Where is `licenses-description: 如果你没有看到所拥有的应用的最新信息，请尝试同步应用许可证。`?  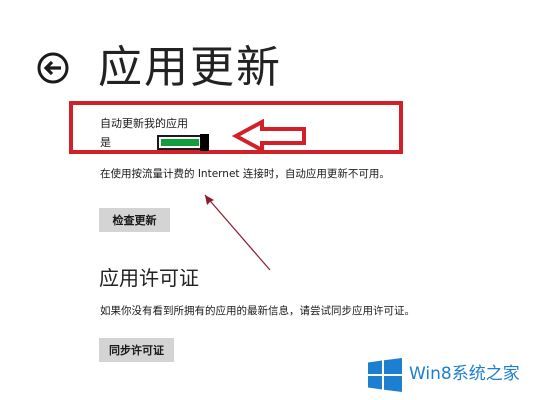
licenses-description: 如果你没有看到所拥有的应用的最新信息，请尝试同步应用许可证。 is located at coordinates (257, 311).